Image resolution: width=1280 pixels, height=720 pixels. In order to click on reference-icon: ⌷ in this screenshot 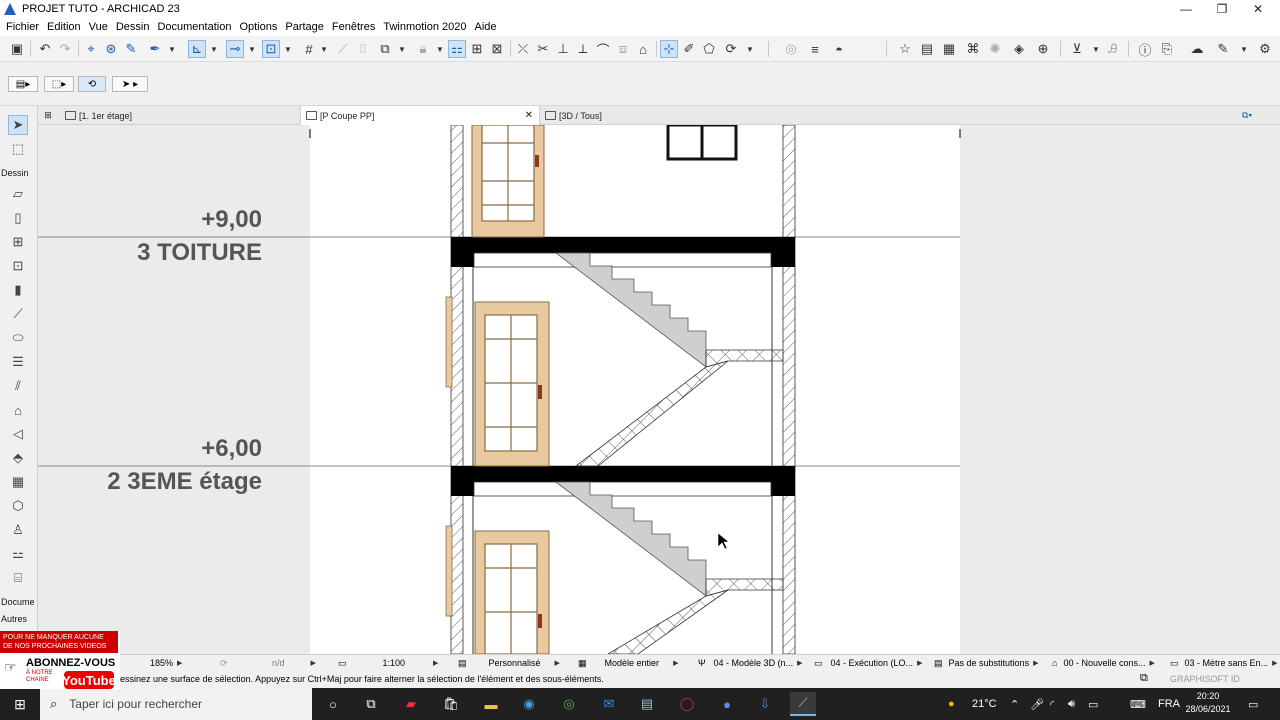, I will do `click(363, 49)`.